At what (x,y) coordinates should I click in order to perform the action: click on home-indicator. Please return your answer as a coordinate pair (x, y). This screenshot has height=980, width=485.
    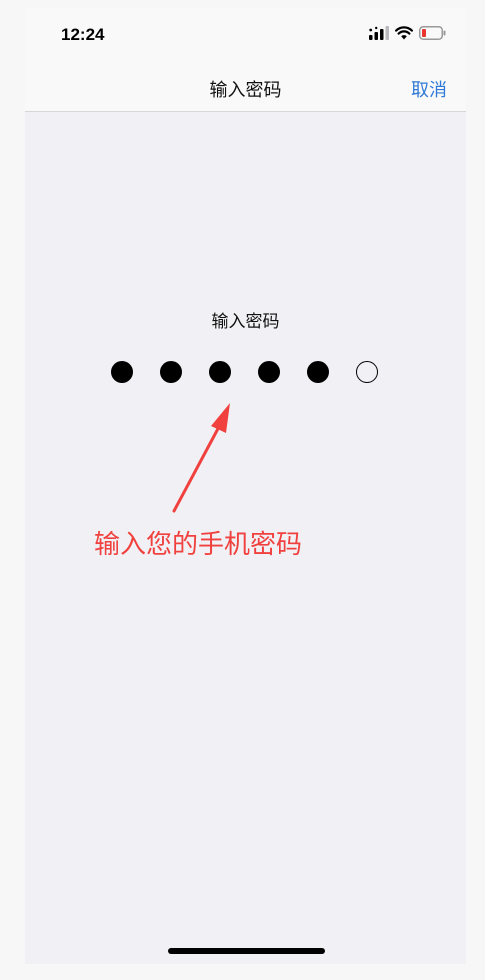
    Looking at the image, I should click on (246, 951).